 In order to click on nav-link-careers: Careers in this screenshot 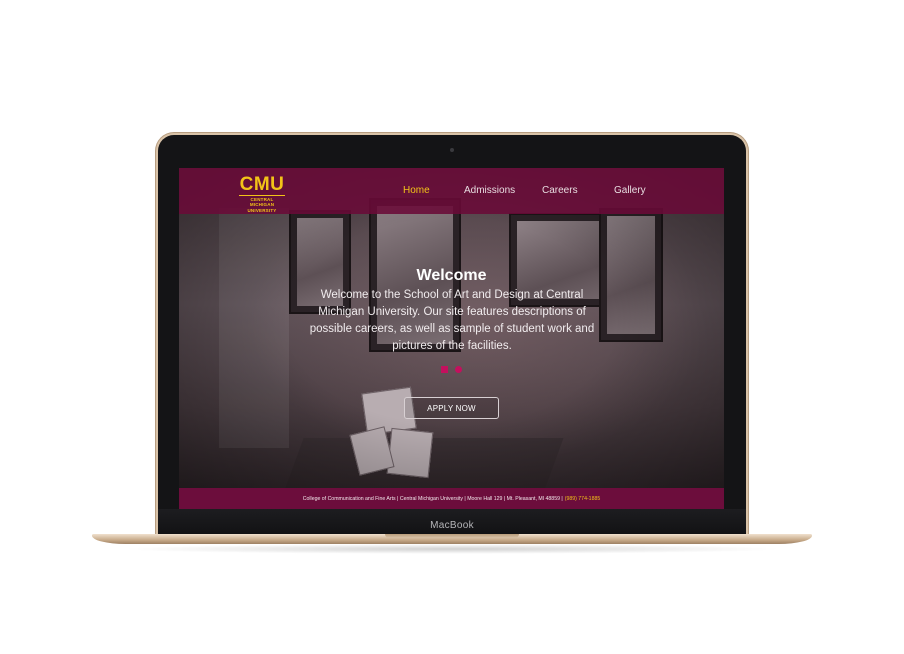, I will do `click(560, 190)`.